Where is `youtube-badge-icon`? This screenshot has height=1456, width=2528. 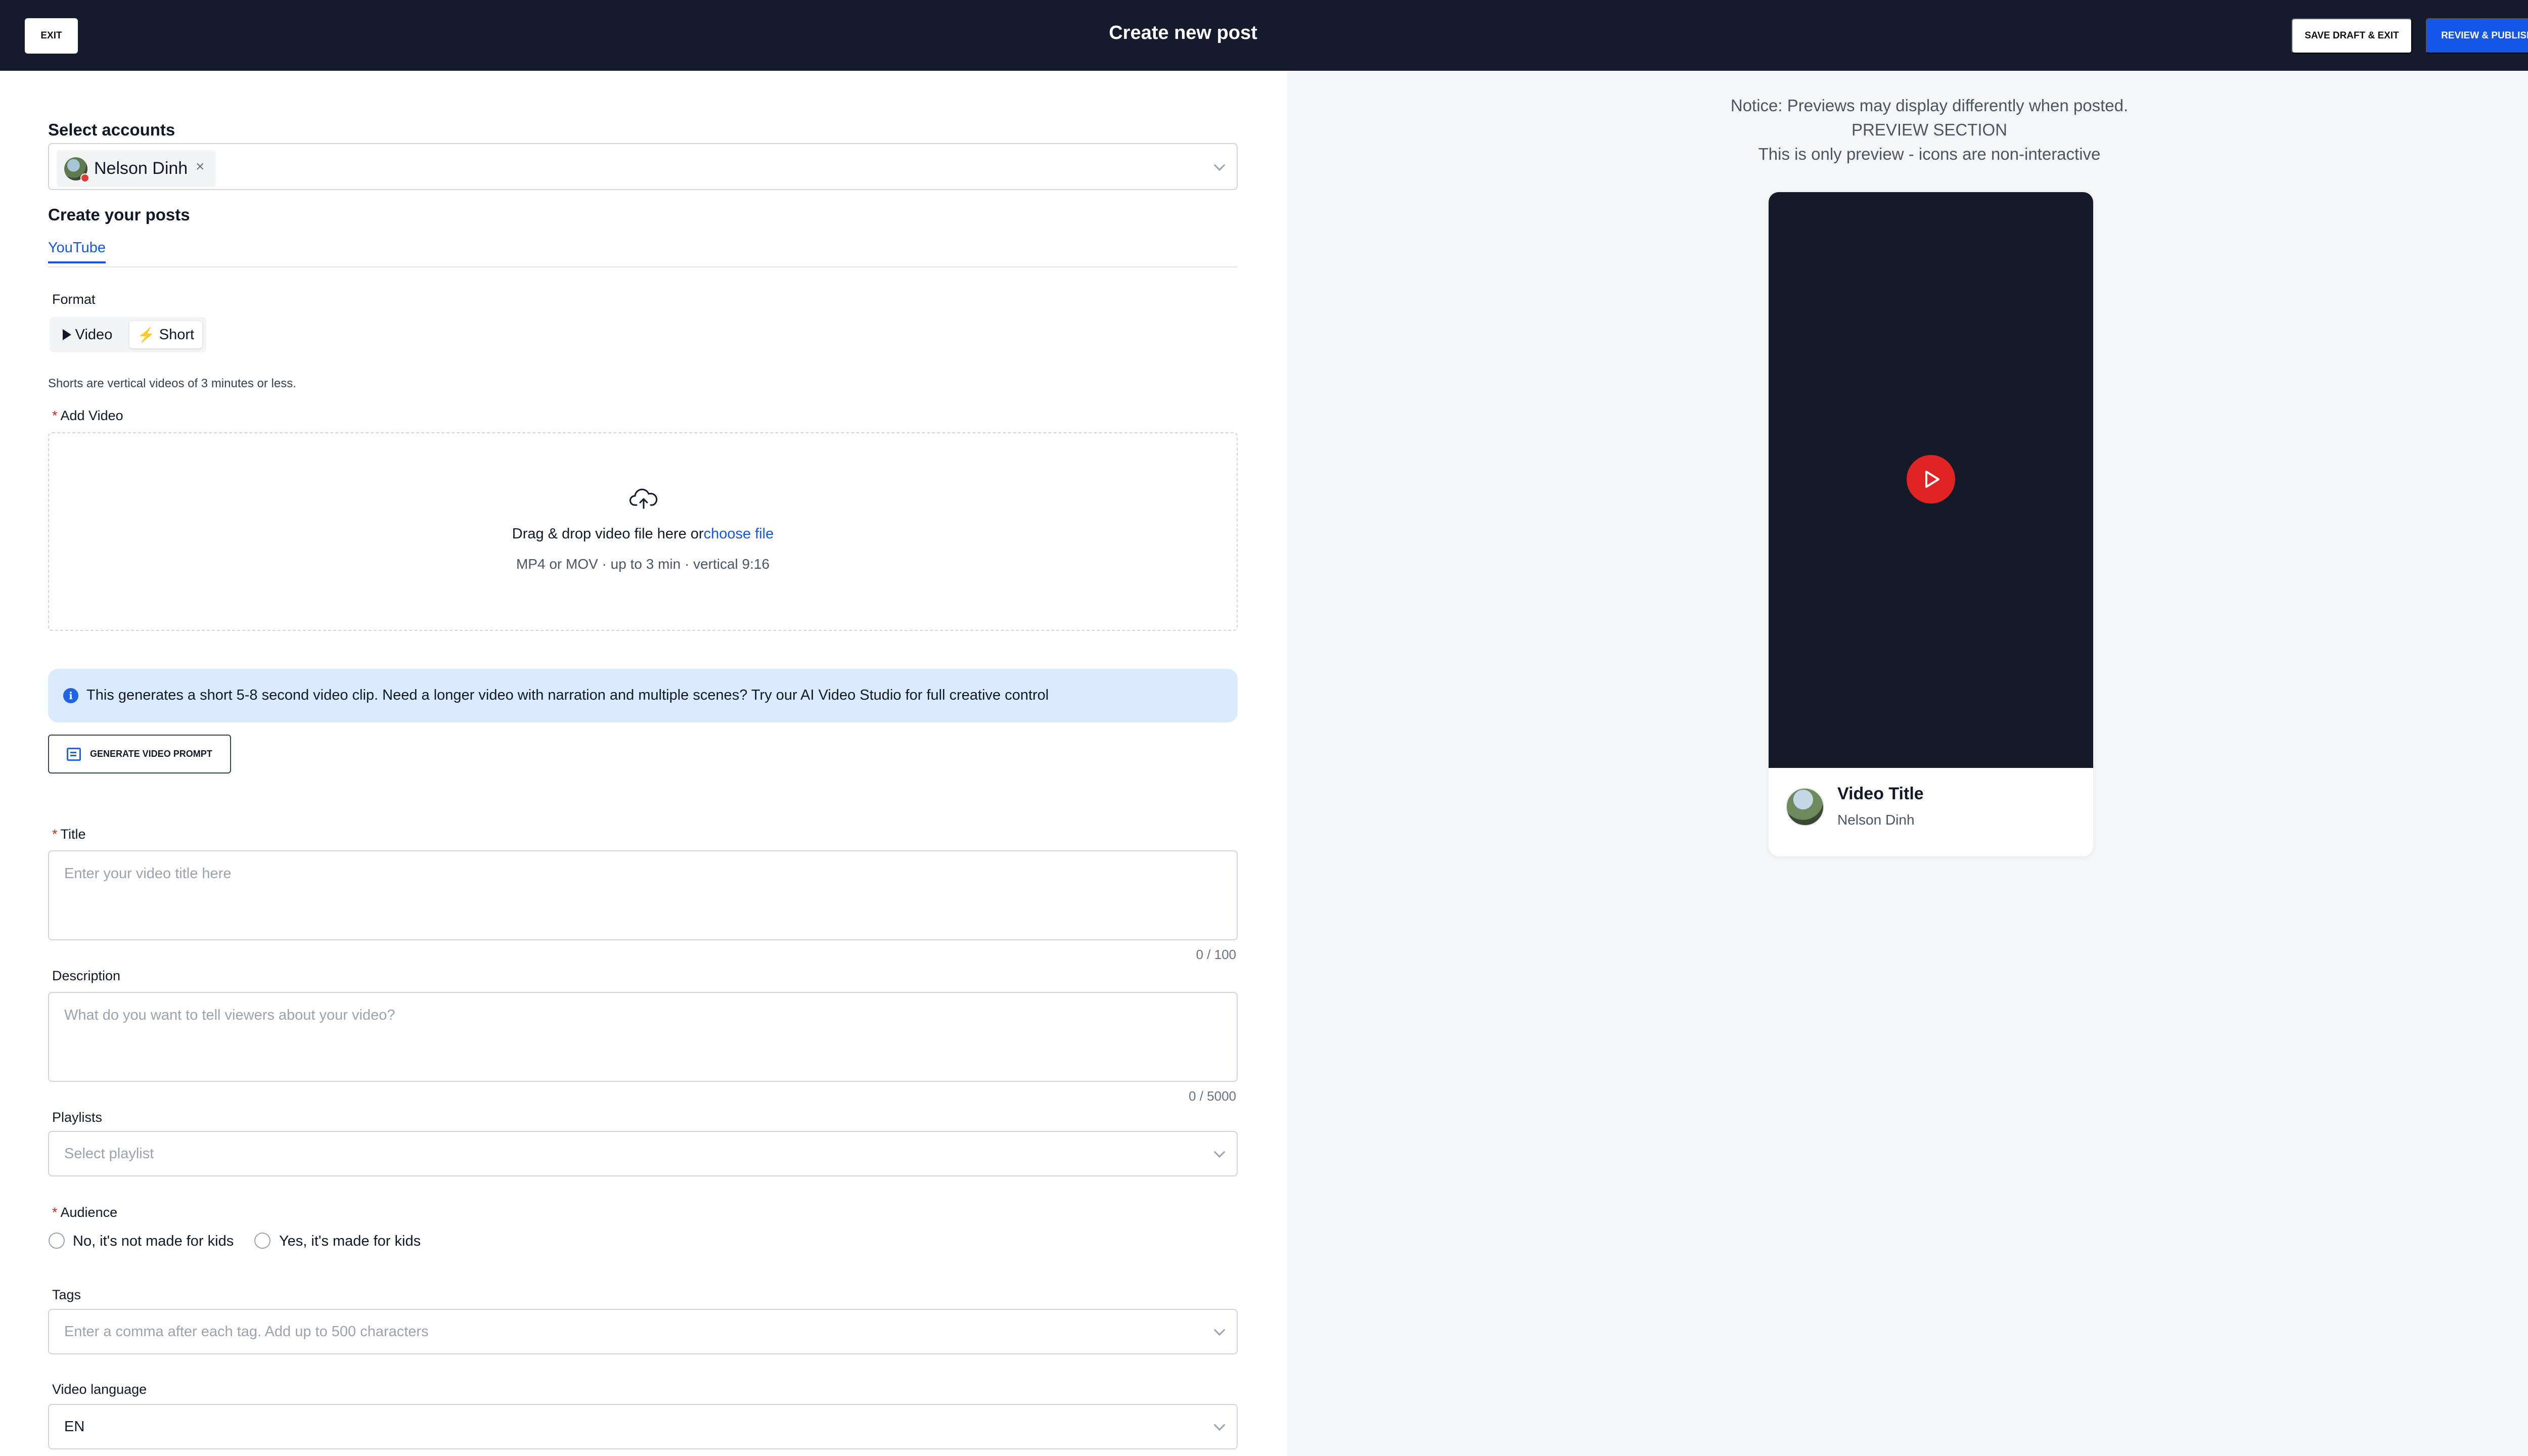 youtube-badge-icon is located at coordinates (85, 178).